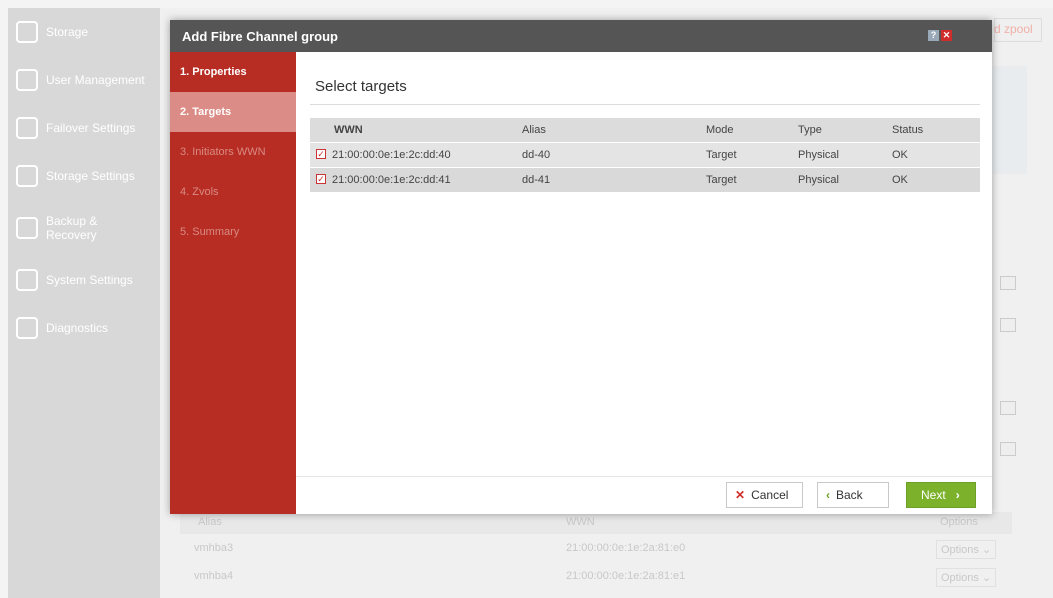 Image resolution: width=1053 pixels, height=598 pixels. Describe the element at coordinates (957, 495) in the screenshot. I see `chevron-right-icon: ›` at that location.